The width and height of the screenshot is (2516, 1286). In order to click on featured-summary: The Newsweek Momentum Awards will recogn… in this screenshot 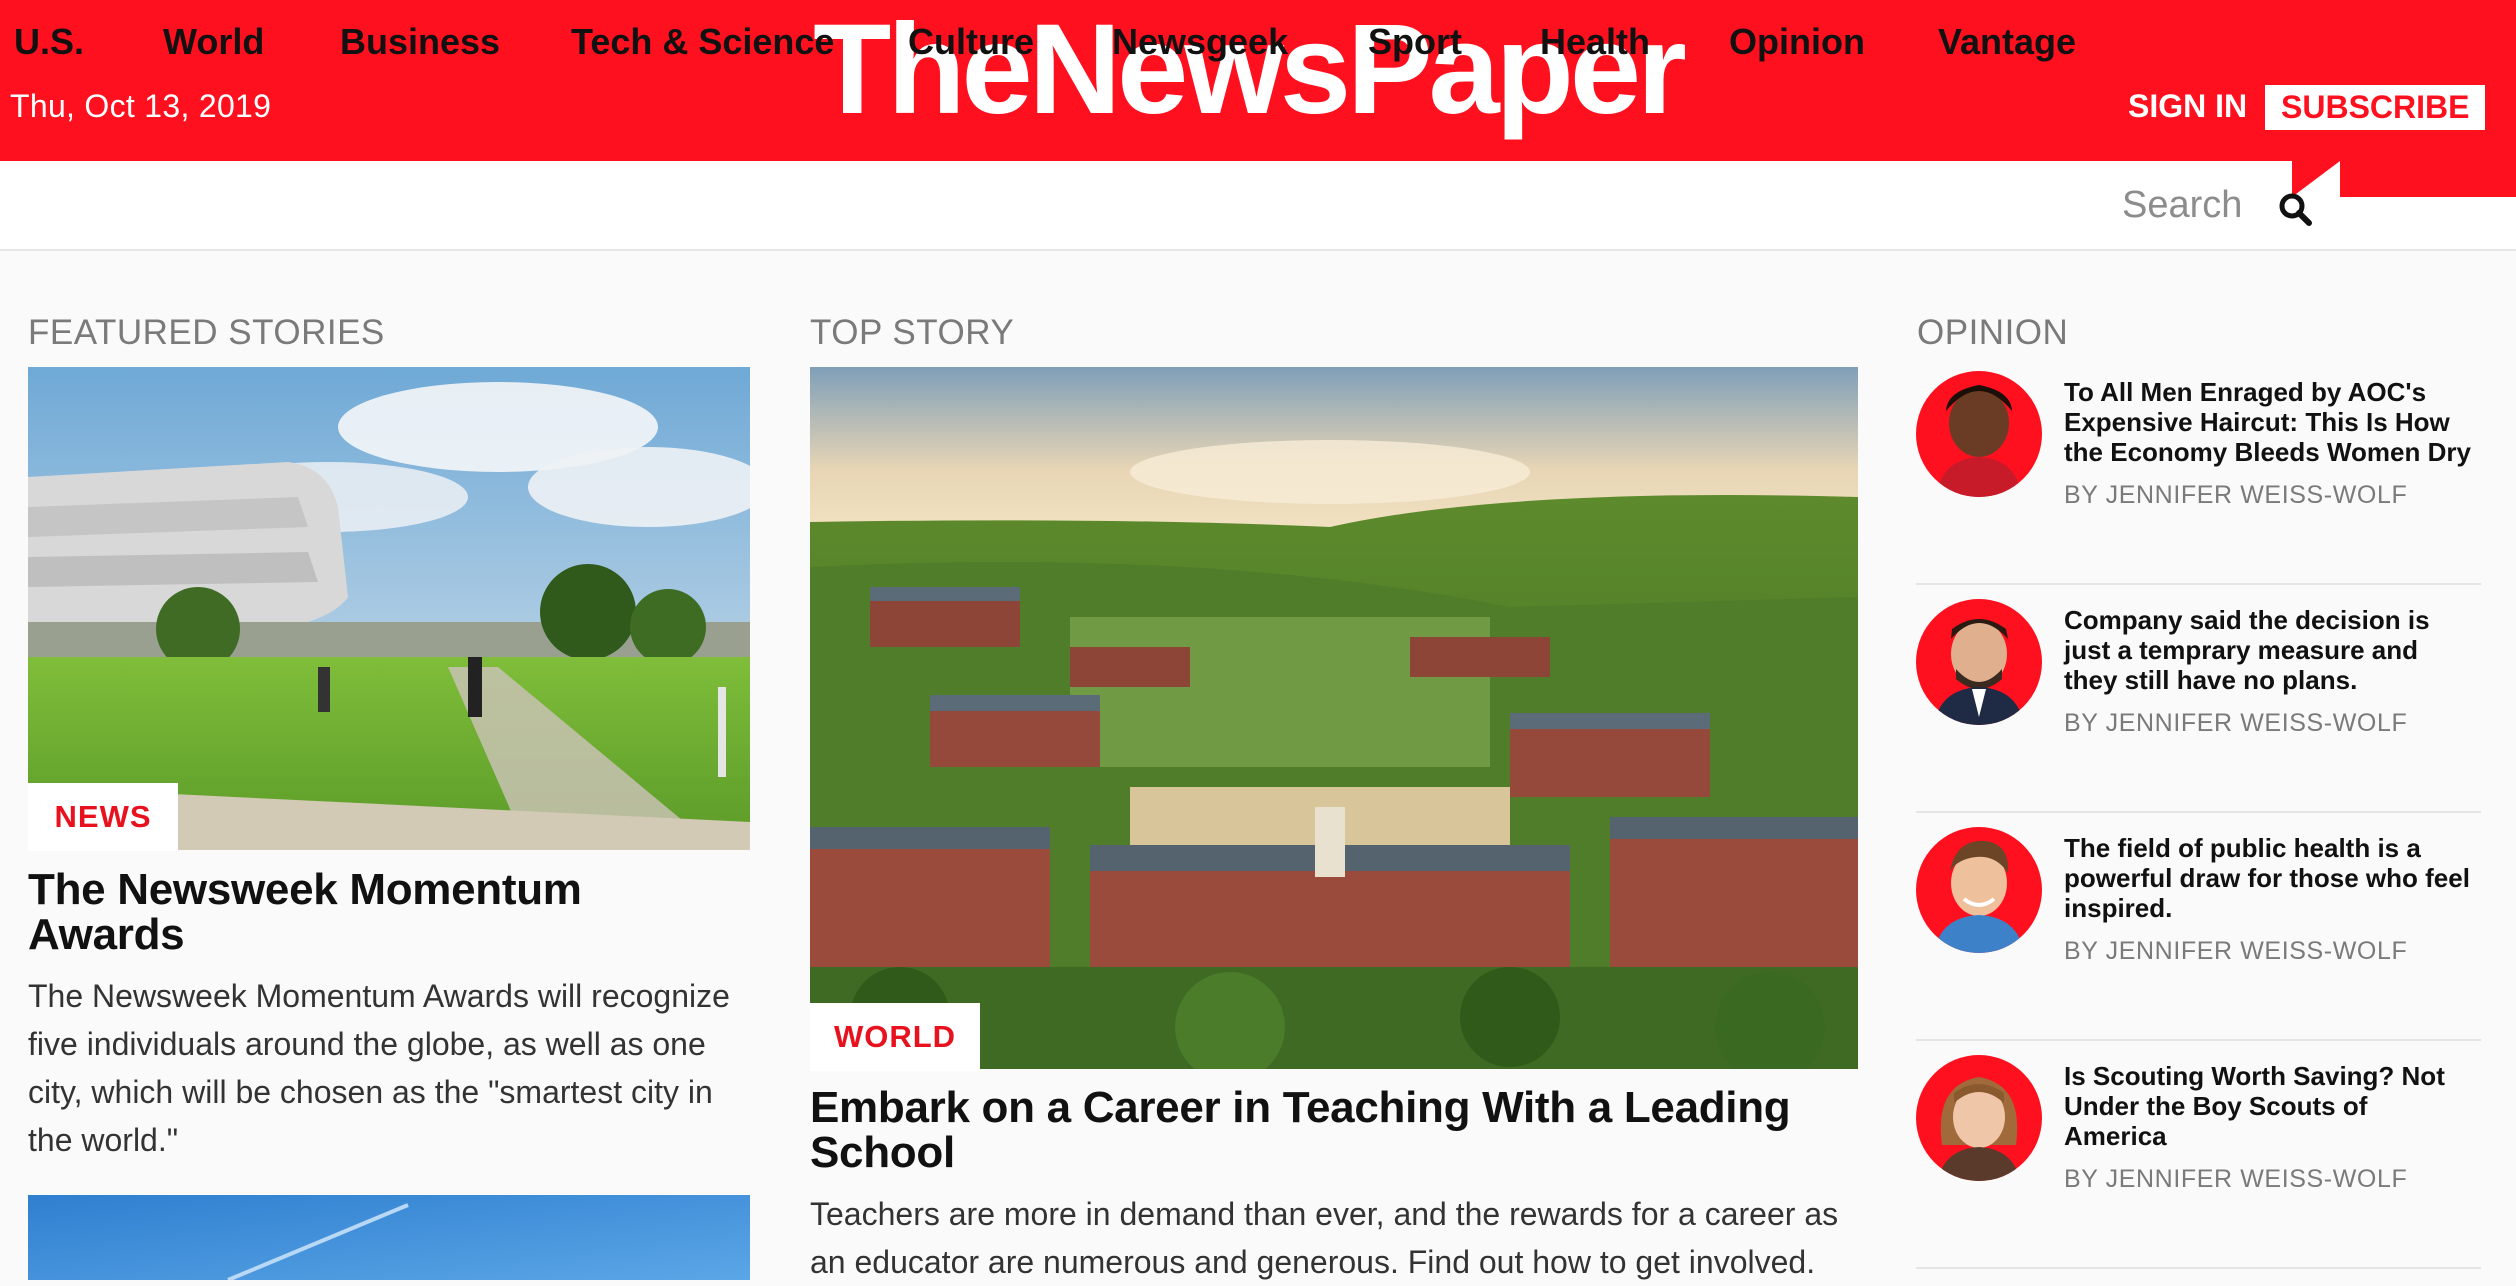, I will do `click(379, 1068)`.